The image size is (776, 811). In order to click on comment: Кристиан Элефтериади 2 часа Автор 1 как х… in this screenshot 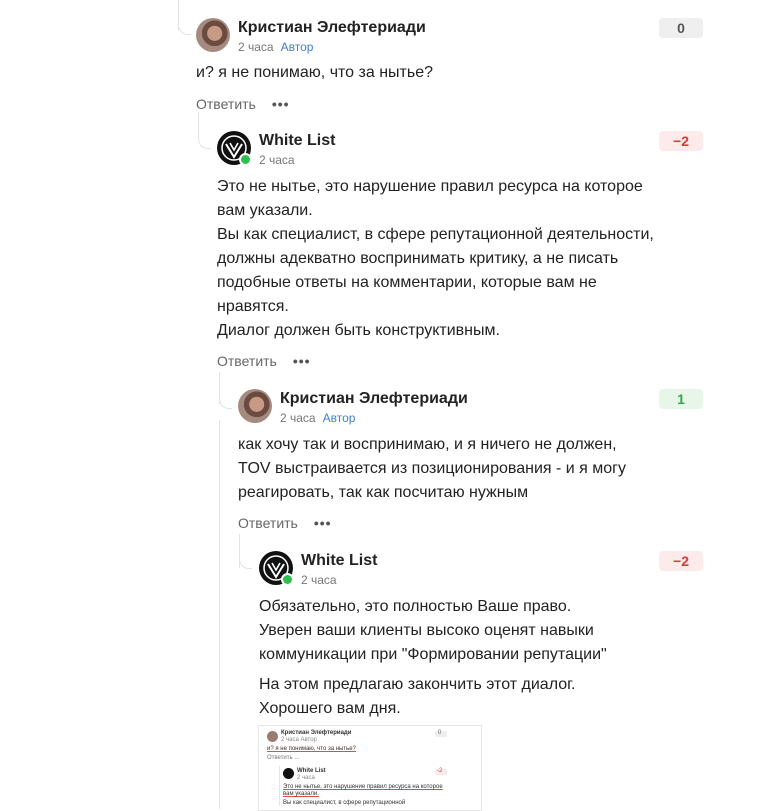, I will do `click(470, 460)`.